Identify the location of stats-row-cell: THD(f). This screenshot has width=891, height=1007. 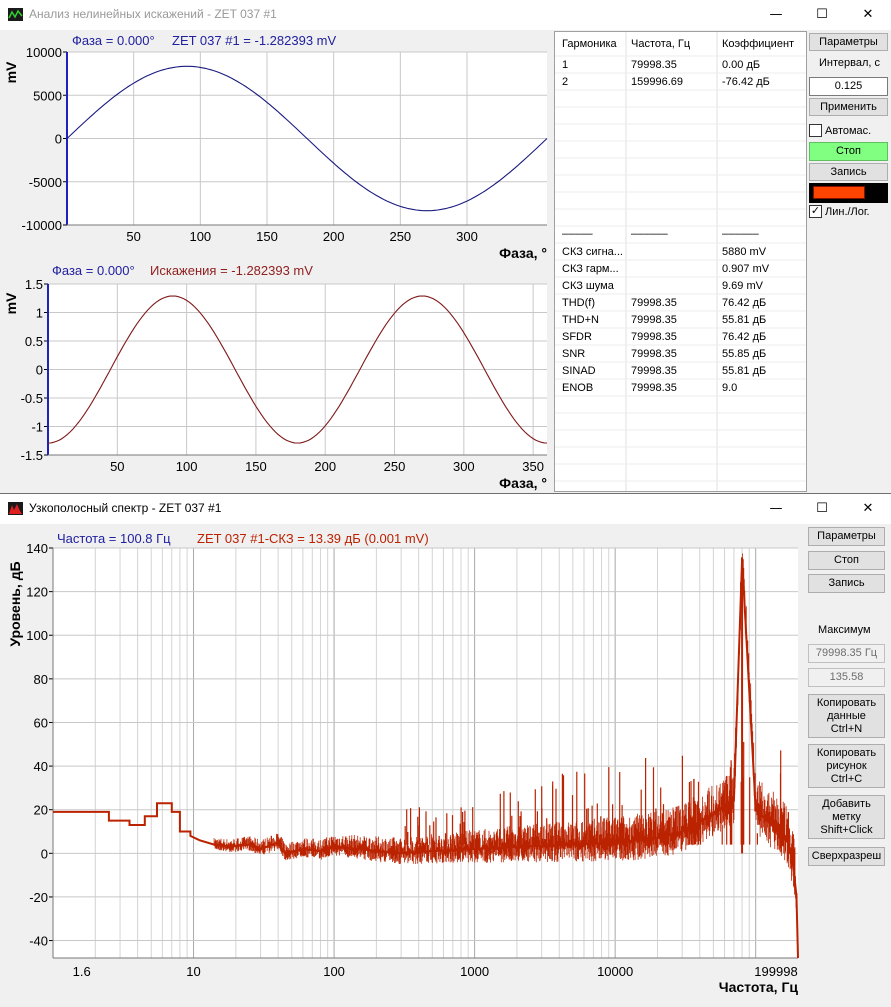
(578, 303).